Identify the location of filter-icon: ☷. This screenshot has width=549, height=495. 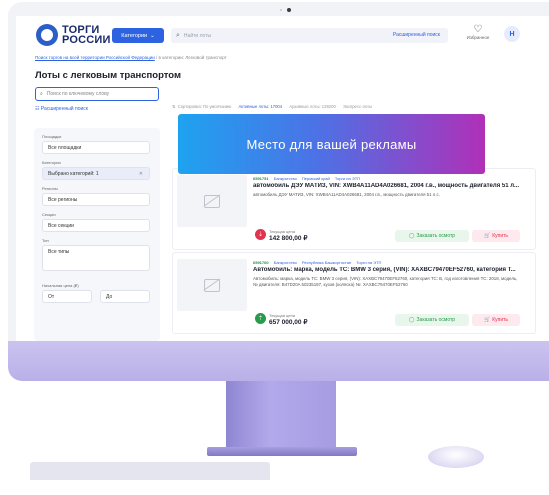
(37, 109).